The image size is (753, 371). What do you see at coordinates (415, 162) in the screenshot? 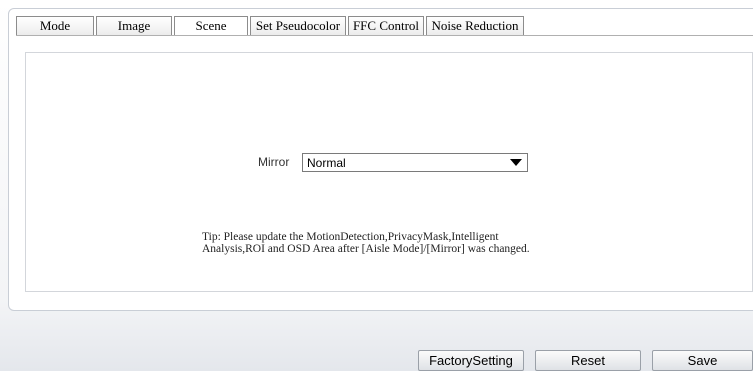
I see `mirror-select: Normal` at bounding box center [415, 162].